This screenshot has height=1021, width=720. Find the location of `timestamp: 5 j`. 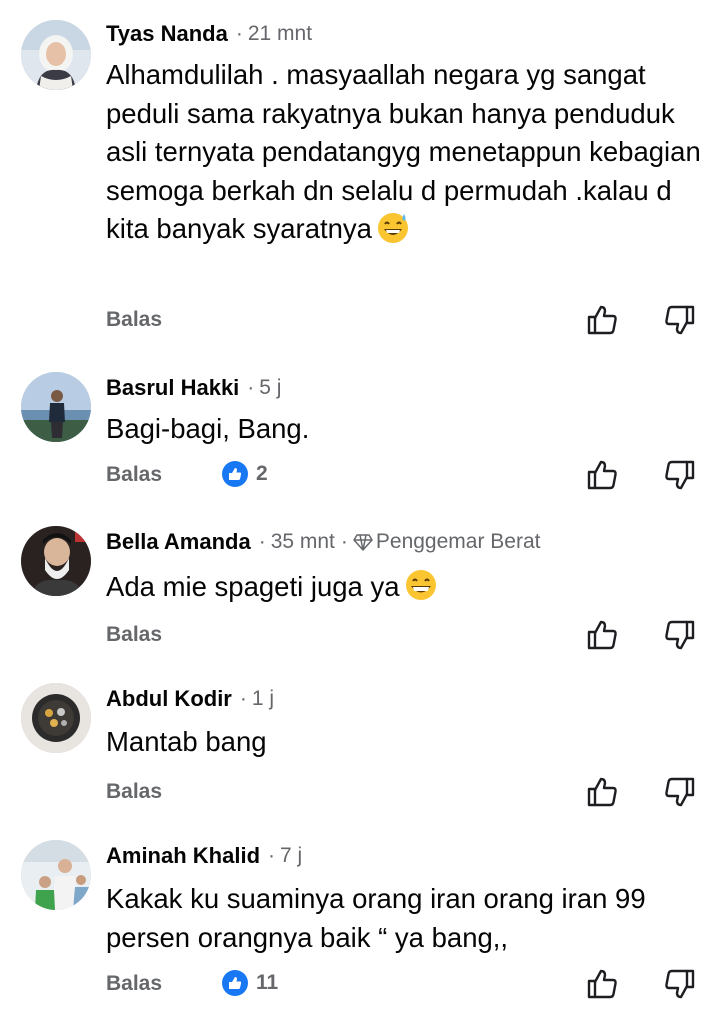

timestamp: 5 j is located at coordinates (270, 388).